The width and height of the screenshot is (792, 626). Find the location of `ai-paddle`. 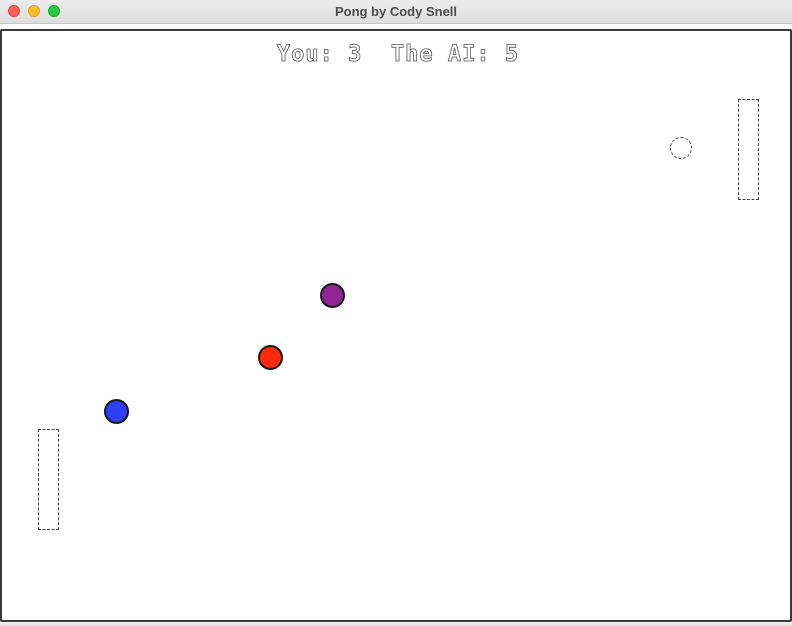

ai-paddle is located at coordinates (748, 149).